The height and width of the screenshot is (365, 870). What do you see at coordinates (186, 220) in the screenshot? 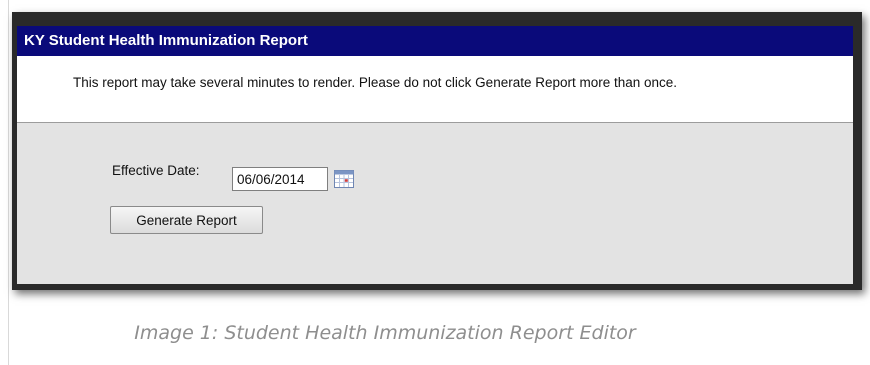
I see `generate-report-button: Generate Report` at bounding box center [186, 220].